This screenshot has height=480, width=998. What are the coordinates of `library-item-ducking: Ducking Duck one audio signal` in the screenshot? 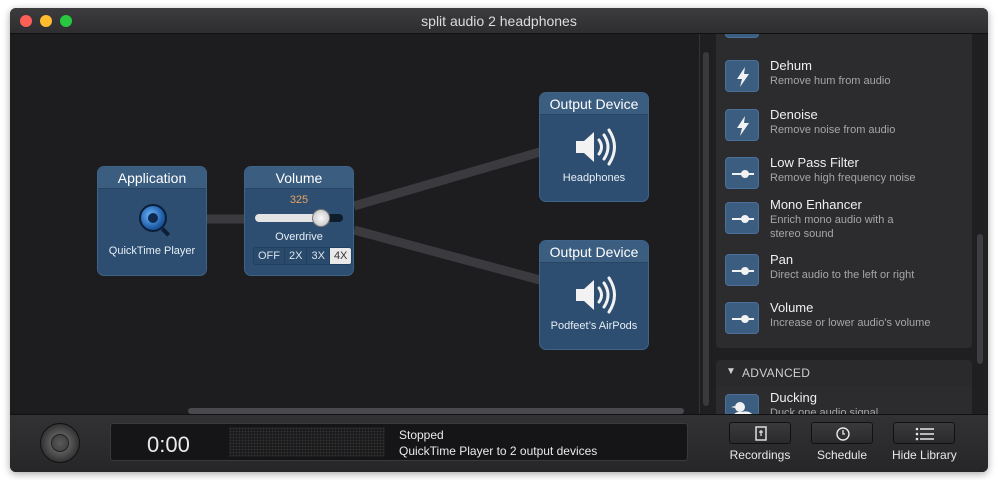 It's located at (844, 400).